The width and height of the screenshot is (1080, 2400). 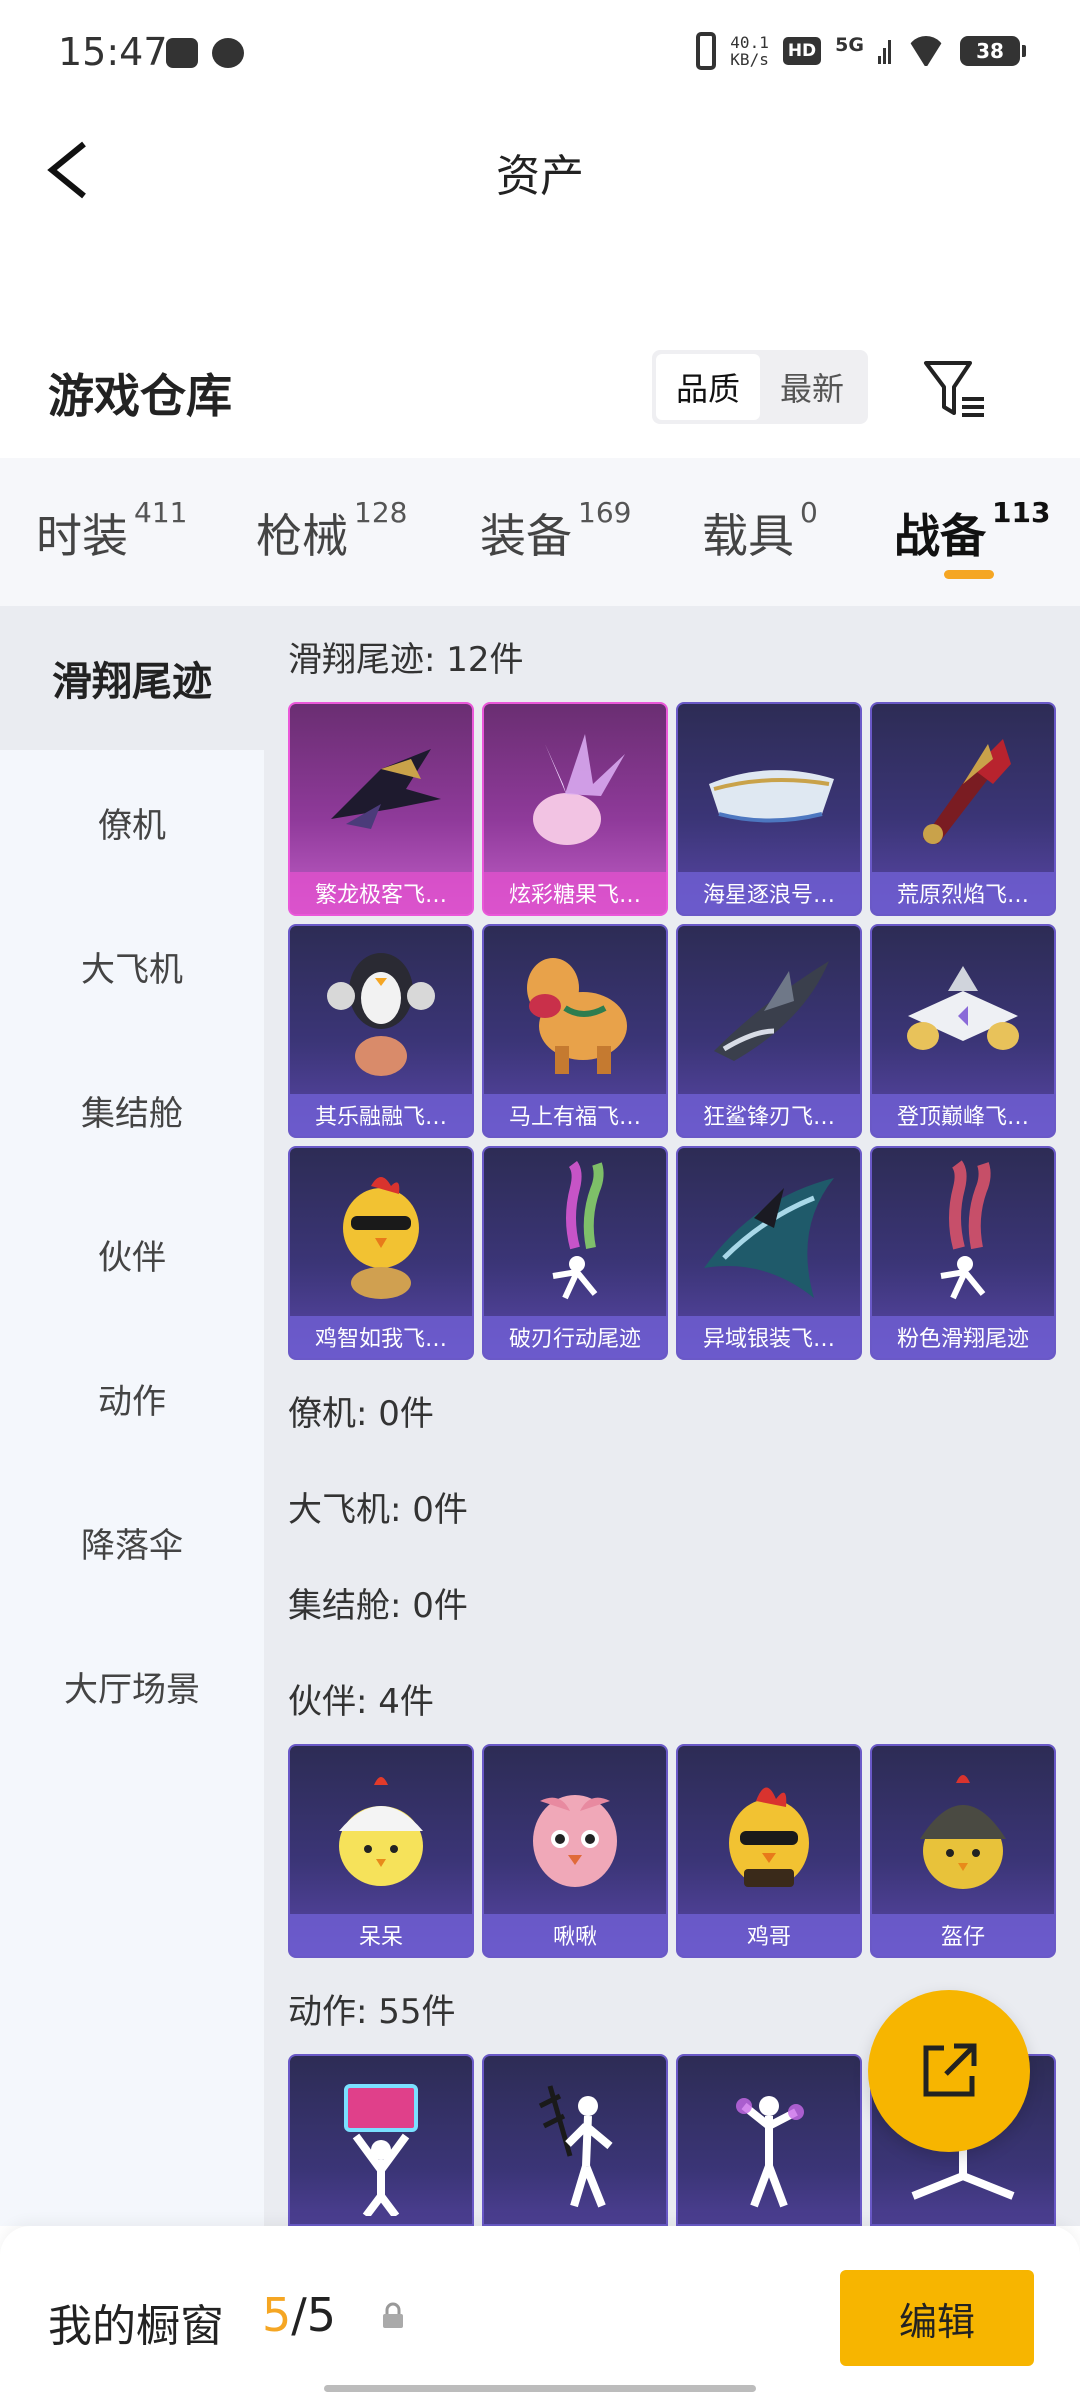 What do you see at coordinates (749, 51) in the screenshot?
I see `net-speed: 40.1 KB/s` at bounding box center [749, 51].